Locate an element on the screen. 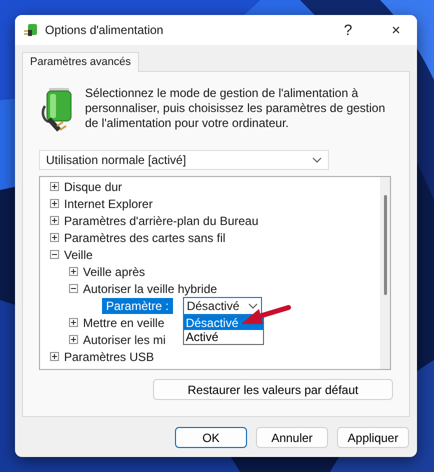 The width and height of the screenshot is (434, 472). arrow-icon is located at coordinates (266, 315).